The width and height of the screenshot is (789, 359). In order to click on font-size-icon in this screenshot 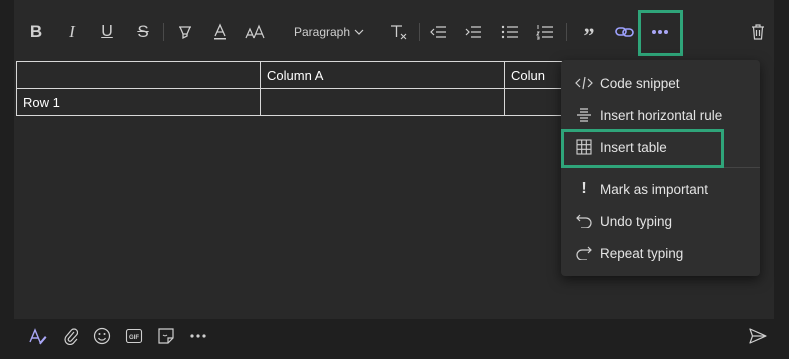, I will do `click(256, 32)`.